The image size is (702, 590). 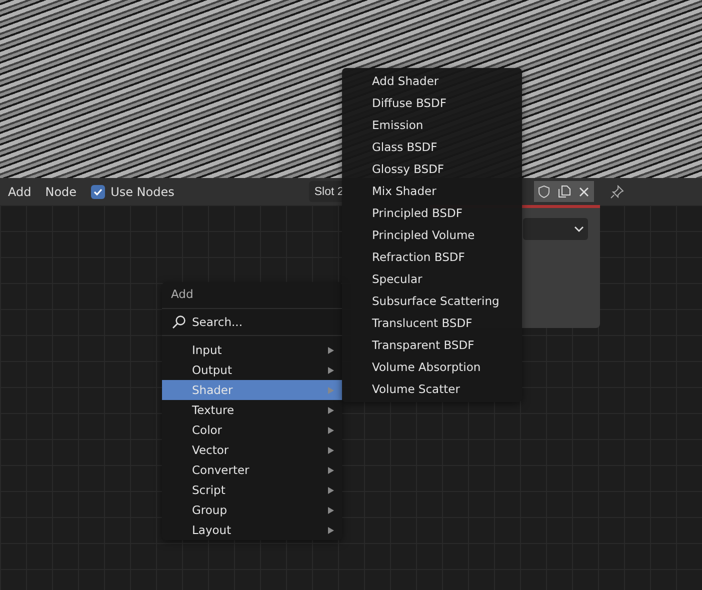 What do you see at coordinates (252, 490) in the screenshot?
I see `menu-item: Script` at bounding box center [252, 490].